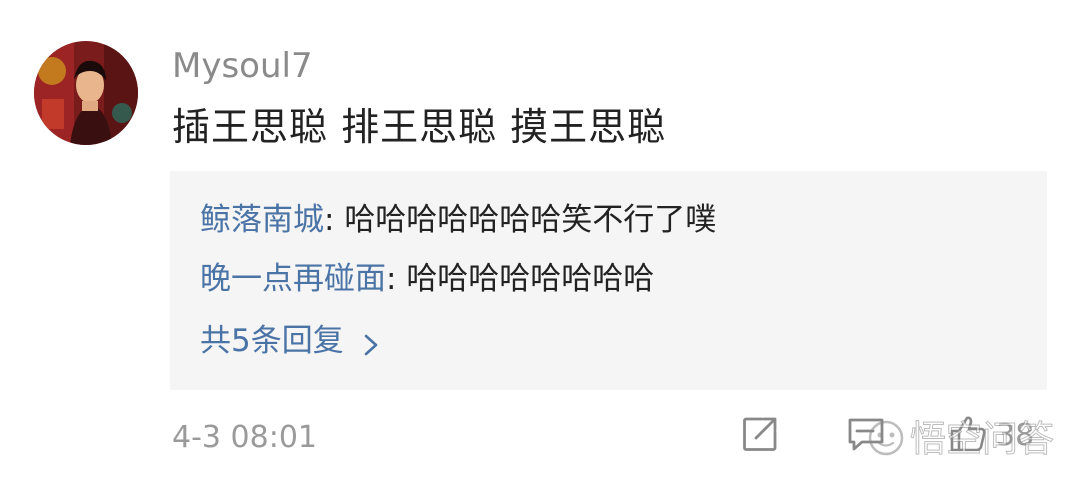 This screenshot has height=482, width=1080. Describe the element at coordinates (272, 341) in the screenshot. I see `more-replies-label: 共5条回复` at that location.